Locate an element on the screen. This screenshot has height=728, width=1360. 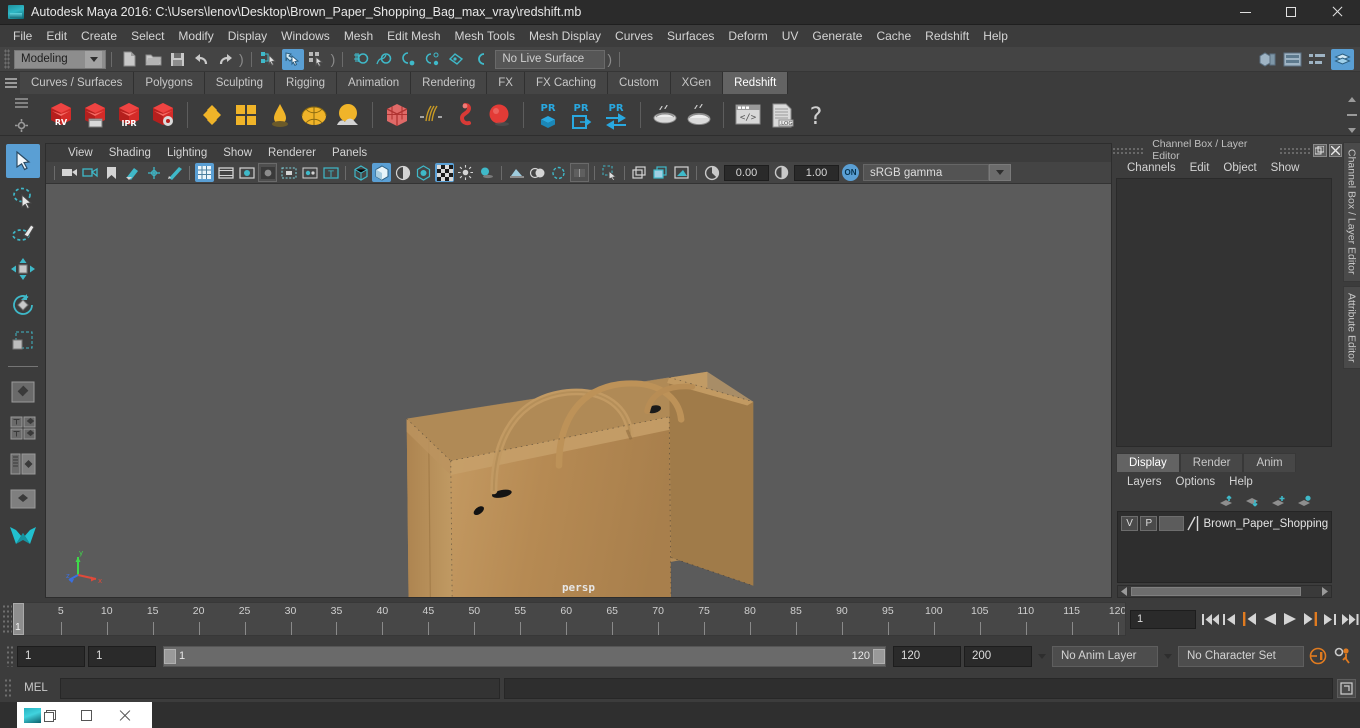
select-object-icon is located at coordinates (292, 59).